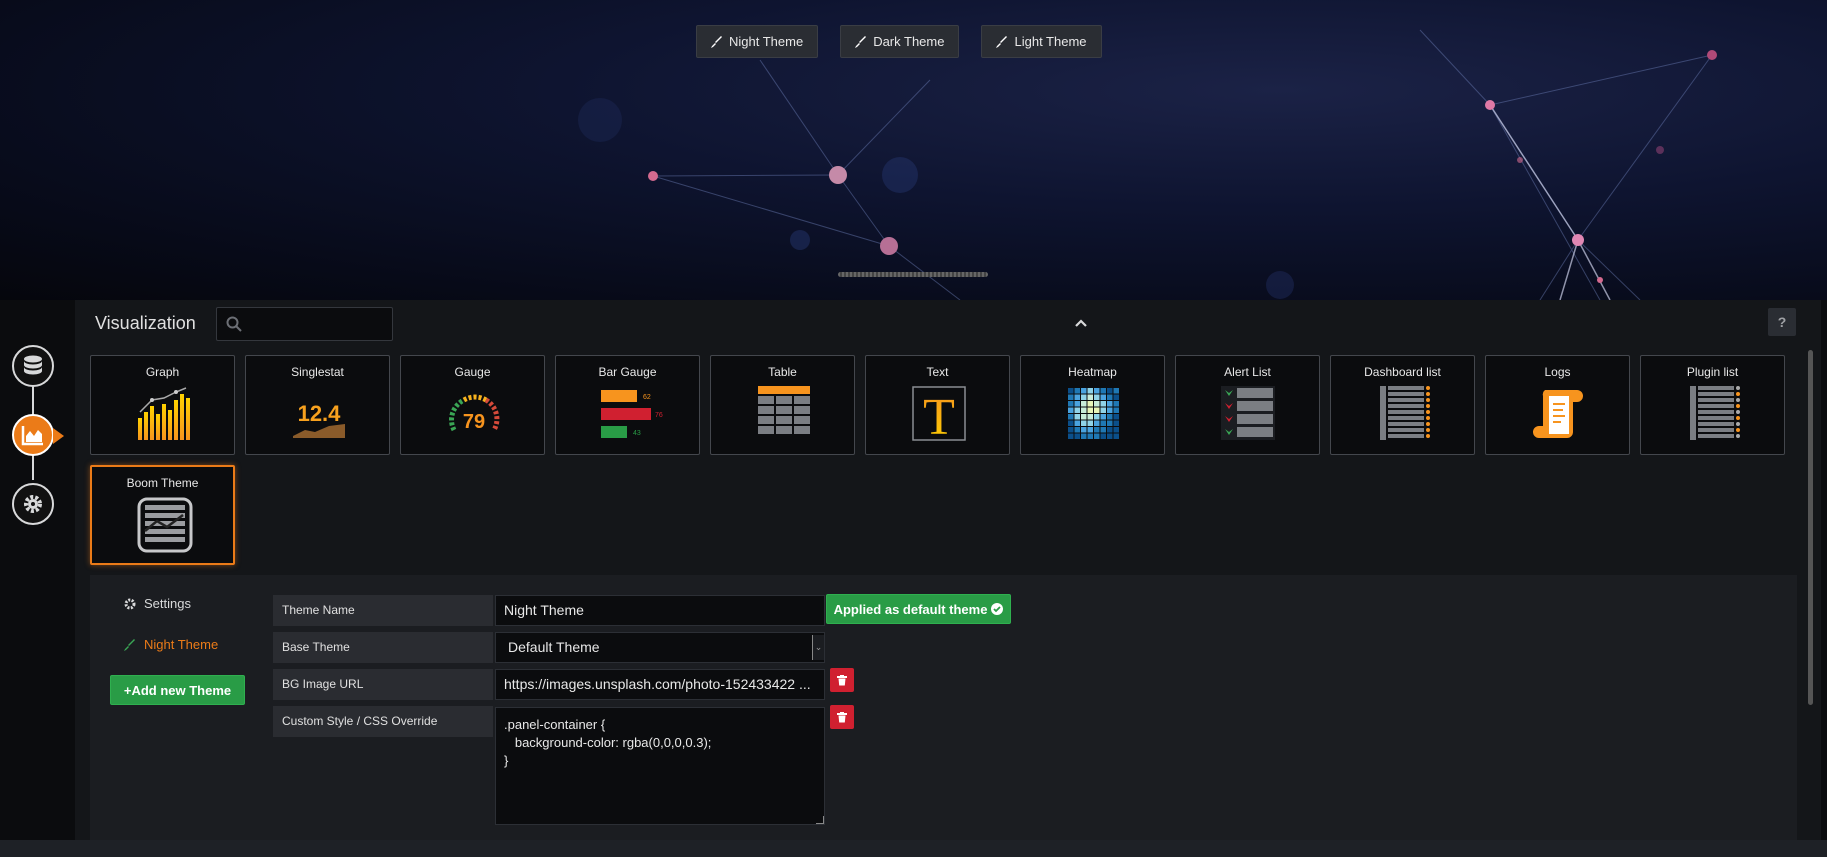 This screenshot has height=857, width=1827. What do you see at coordinates (1247, 372) in the screenshot?
I see `viz-card-label: Alert List` at bounding box center [1247, 372].